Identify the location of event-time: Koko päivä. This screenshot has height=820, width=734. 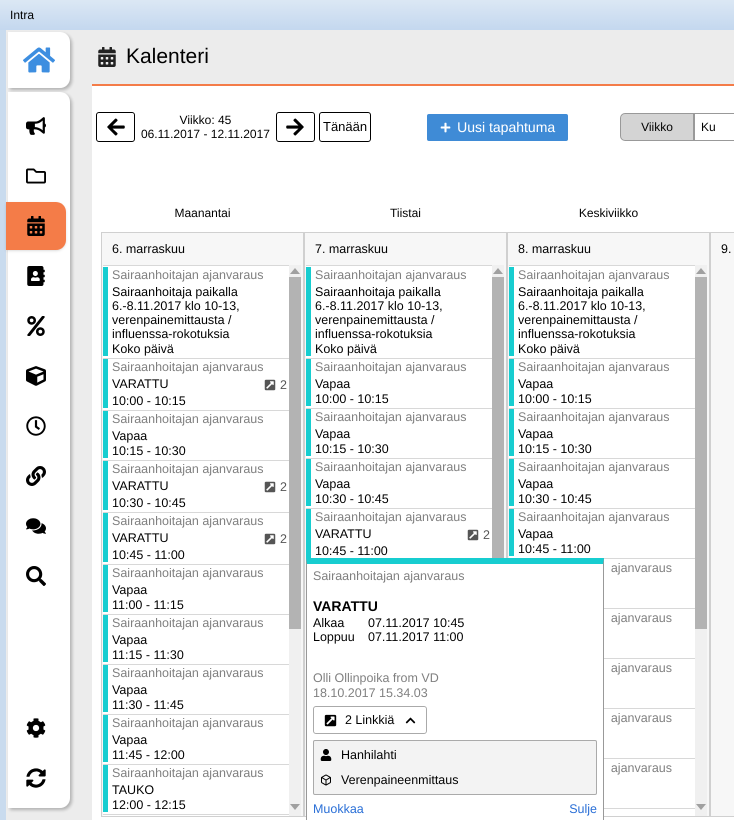
(143, 349).